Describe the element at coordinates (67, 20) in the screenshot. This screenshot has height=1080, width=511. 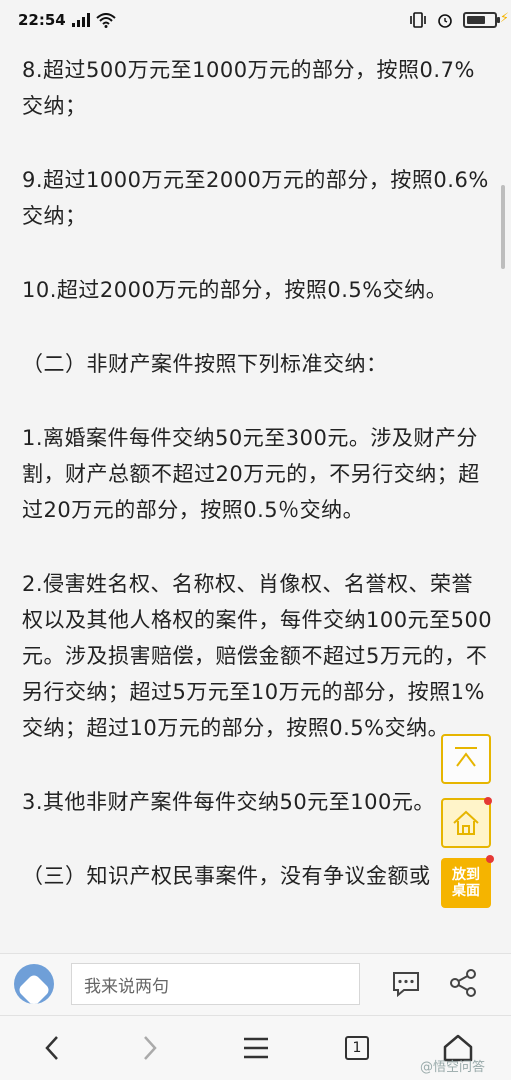
I see `status-left: 22:54` at that location.